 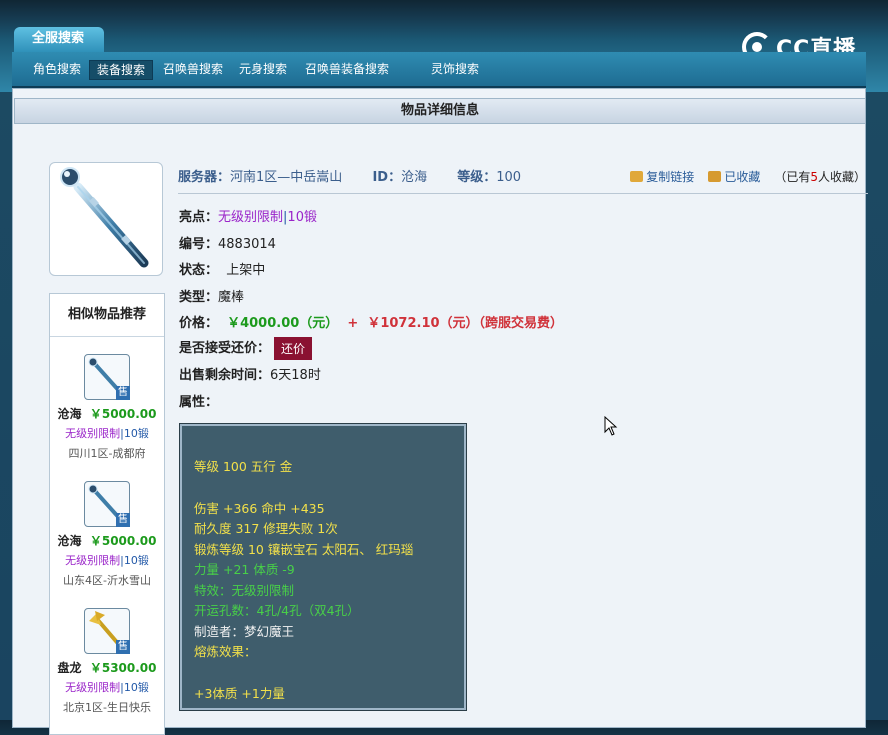 I want to click on type-row: 类型：魔棒, so click(x=211, y=295).